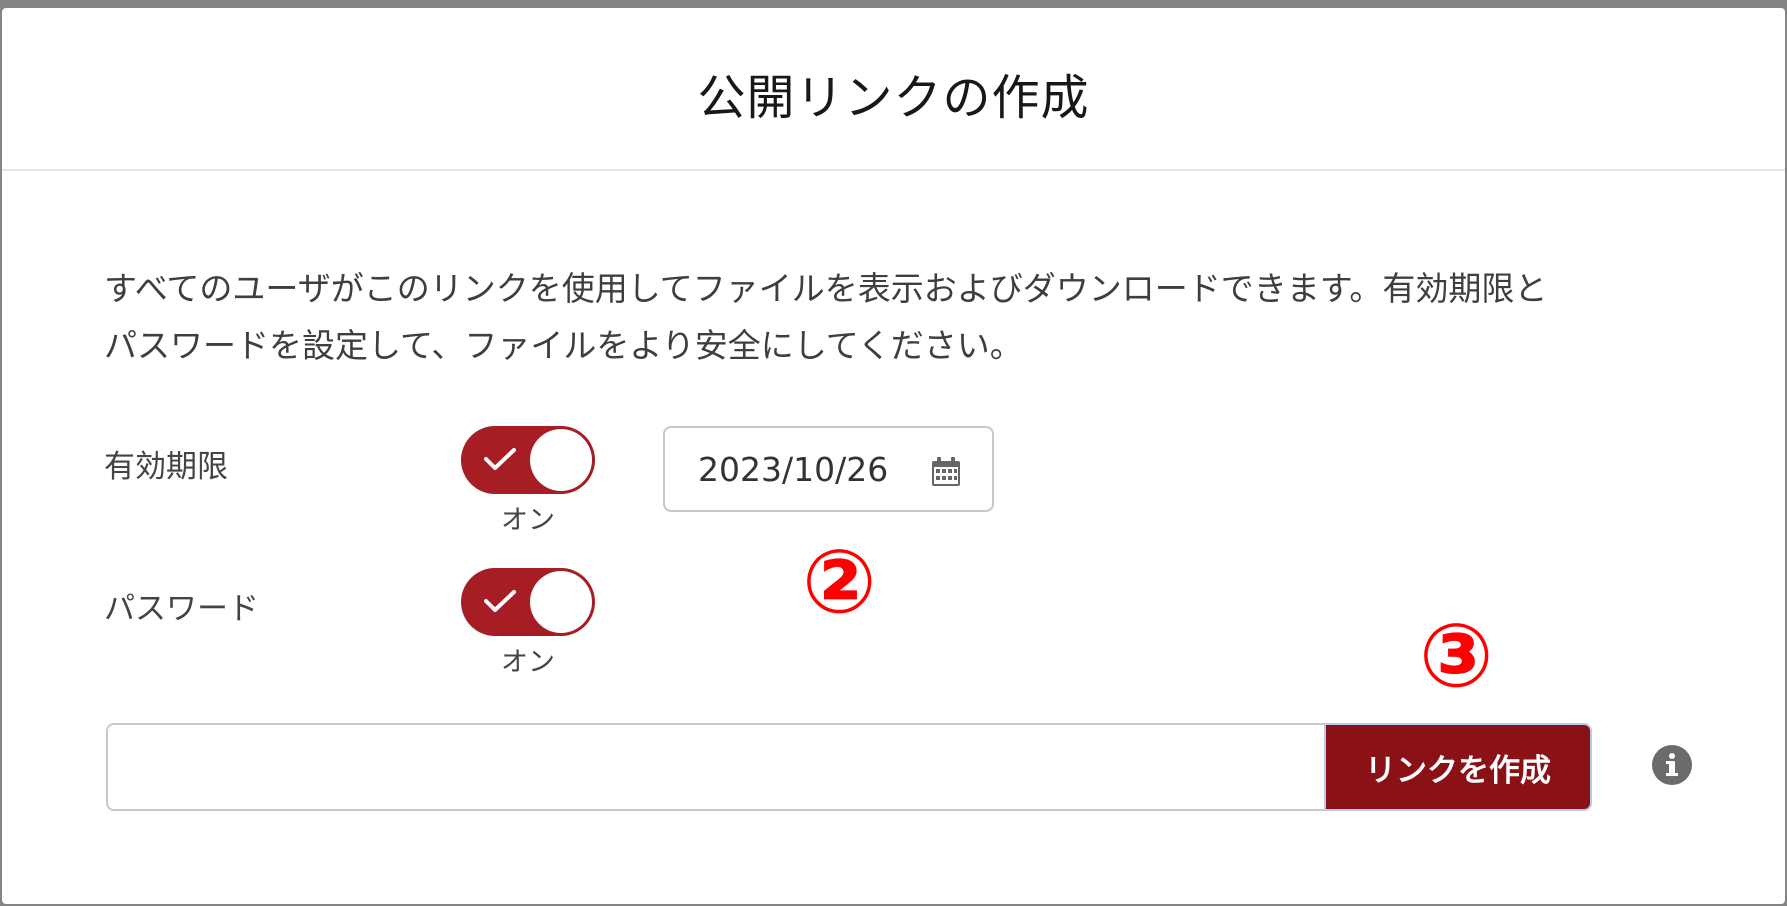 The width and height of the screenshot is (1787, 906). Describe the element at coordinates (166, 467) in the screenshot. I see `expiry-label: 有効期限` at that location.